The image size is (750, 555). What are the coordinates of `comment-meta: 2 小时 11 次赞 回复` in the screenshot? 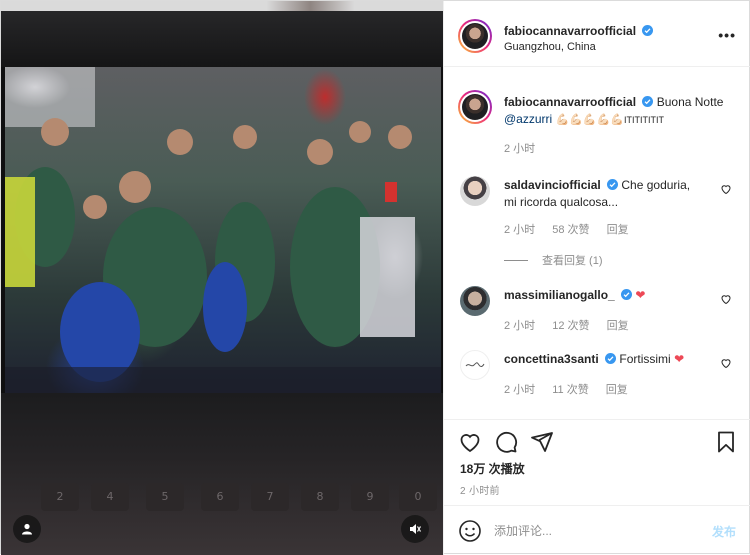 It's located at (573, 389).